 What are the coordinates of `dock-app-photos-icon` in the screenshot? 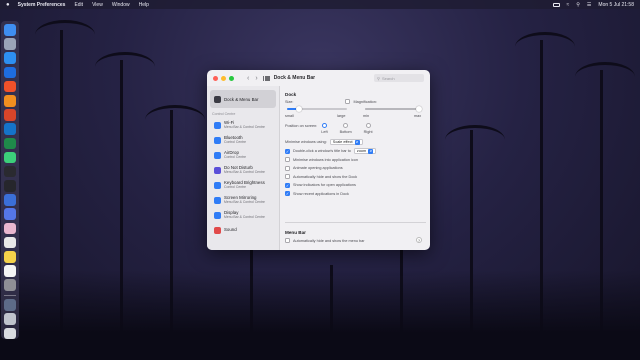 It's located at (10, 228).